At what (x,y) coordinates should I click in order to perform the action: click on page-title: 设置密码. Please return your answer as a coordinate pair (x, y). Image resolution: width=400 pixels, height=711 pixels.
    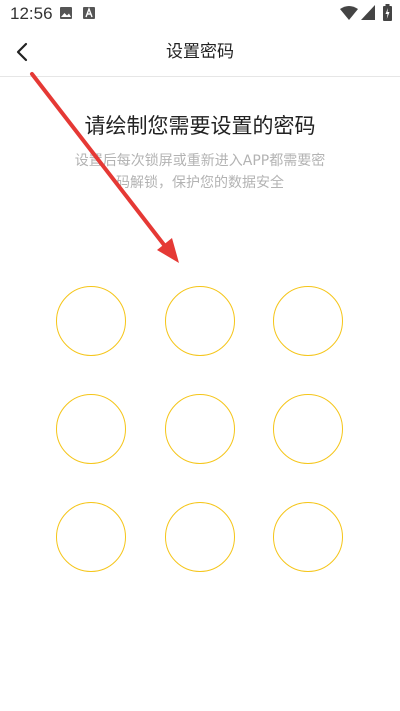
    Looking at the image, I should click on (200, 52).